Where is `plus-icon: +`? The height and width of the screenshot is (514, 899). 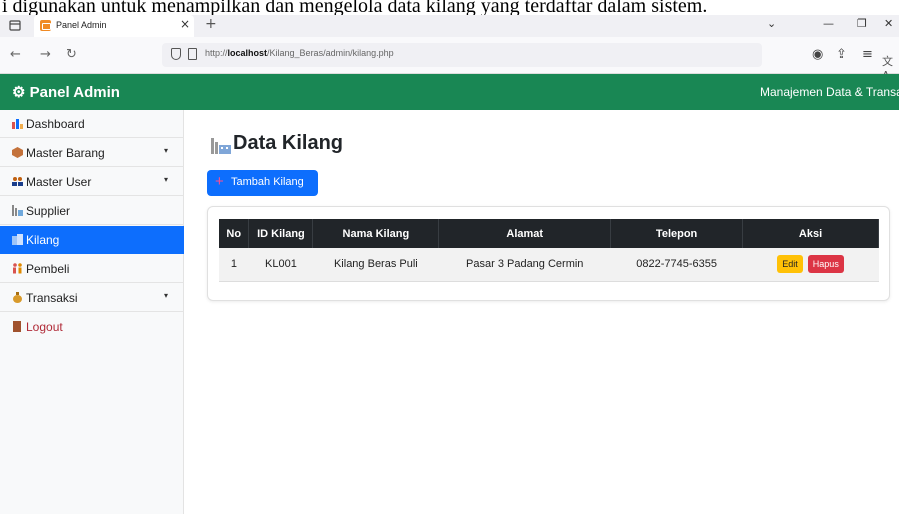 plus-icon: + is located at coordinates (219, 181).